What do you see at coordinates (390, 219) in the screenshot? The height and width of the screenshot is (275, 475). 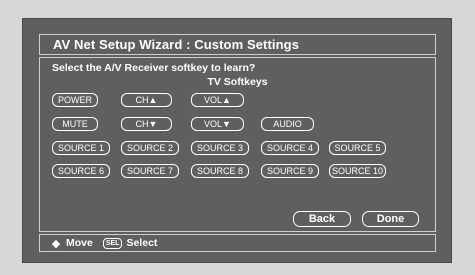 I see `done-button: Done` at bounding box center [390, 219].